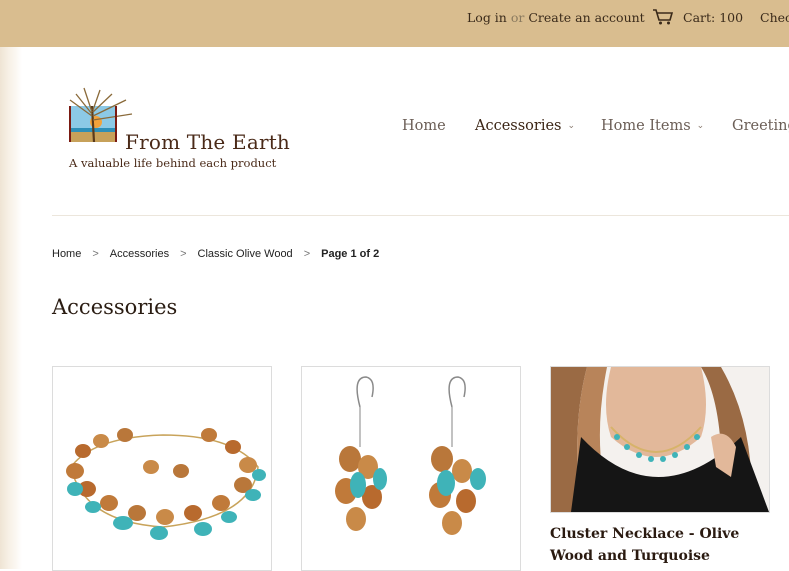 This screenshot has height=571, width=789. What do you see at coordinates (420, 215) in the screenshot?
I see `header-divider` at bounding box center [420, 215].